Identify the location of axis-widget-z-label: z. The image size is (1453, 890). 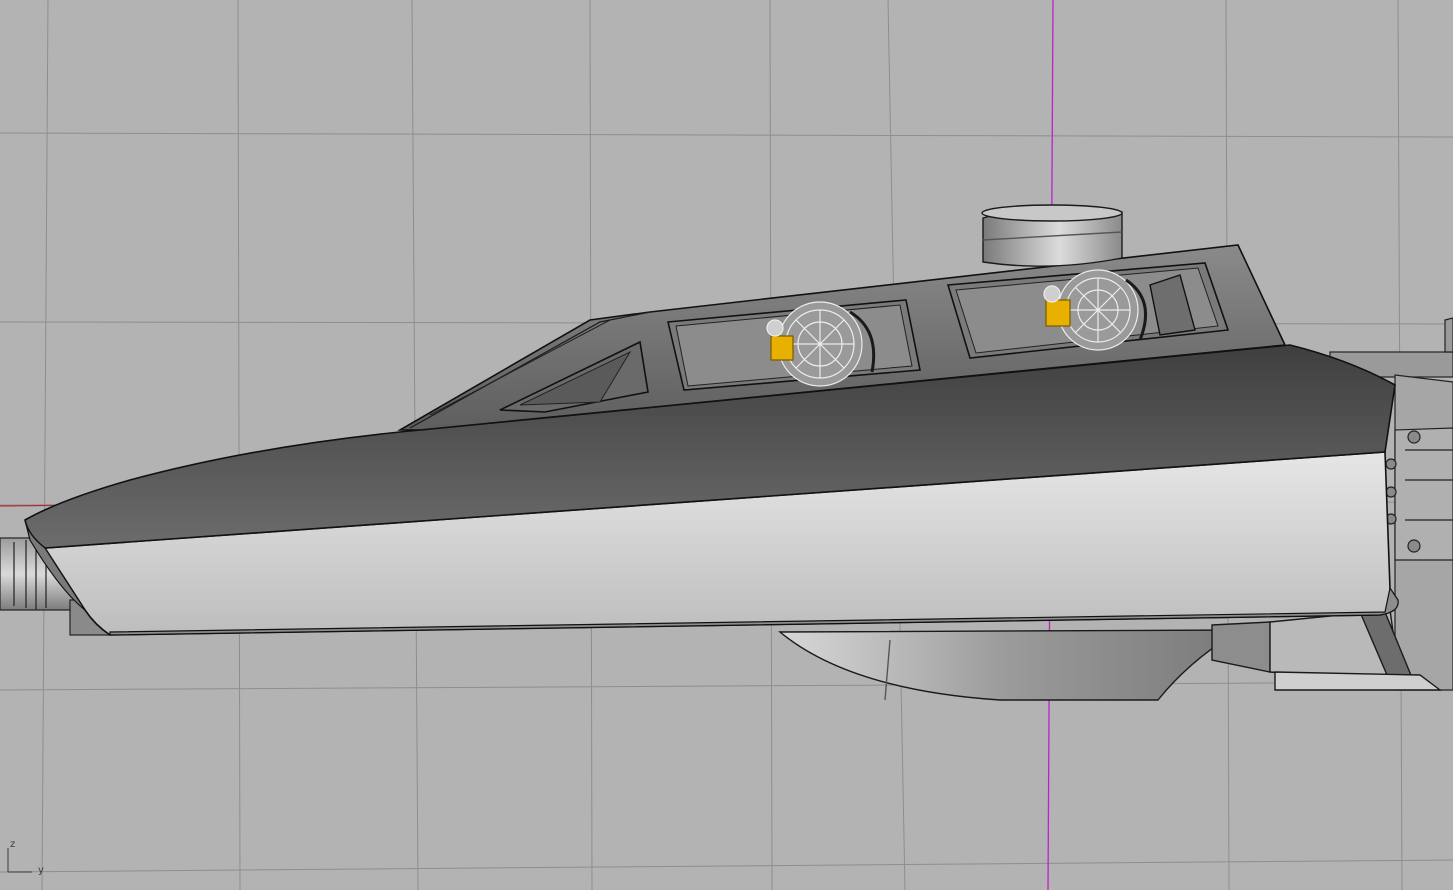
(13, 844).